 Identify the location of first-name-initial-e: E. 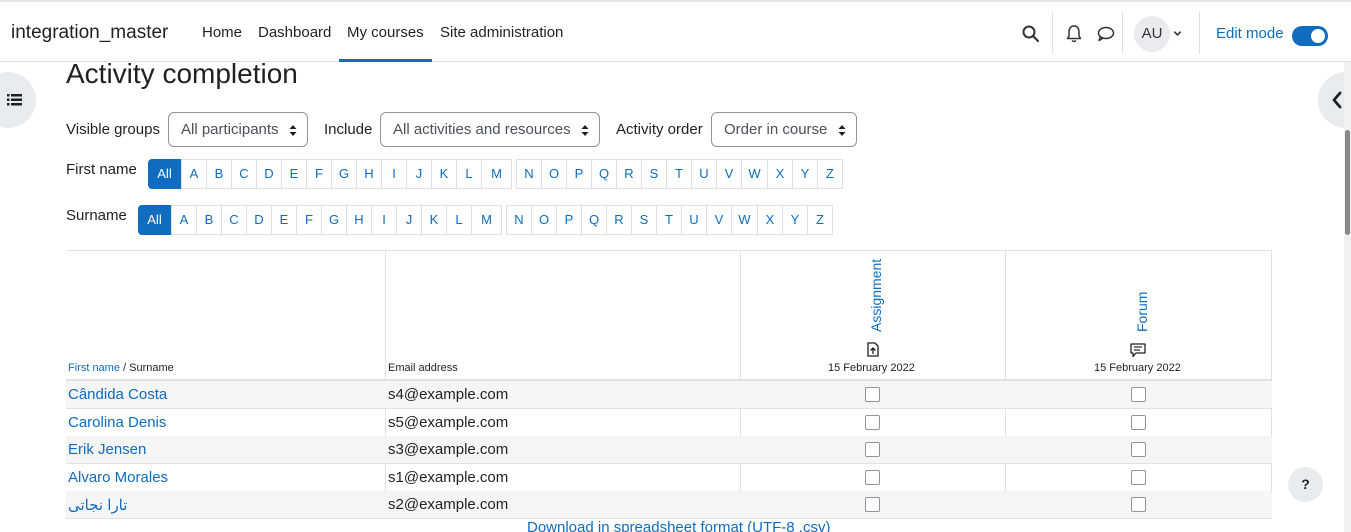
(294, 174).